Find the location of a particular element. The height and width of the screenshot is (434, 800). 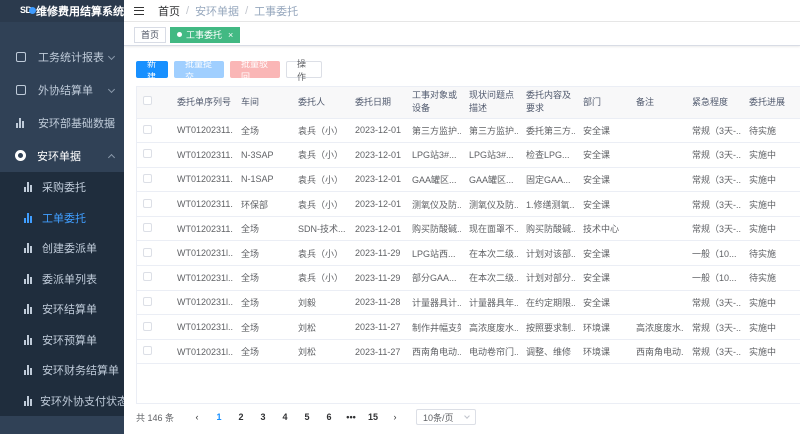

page-size-select: 10条/页 is located at coordinates (446, 417).